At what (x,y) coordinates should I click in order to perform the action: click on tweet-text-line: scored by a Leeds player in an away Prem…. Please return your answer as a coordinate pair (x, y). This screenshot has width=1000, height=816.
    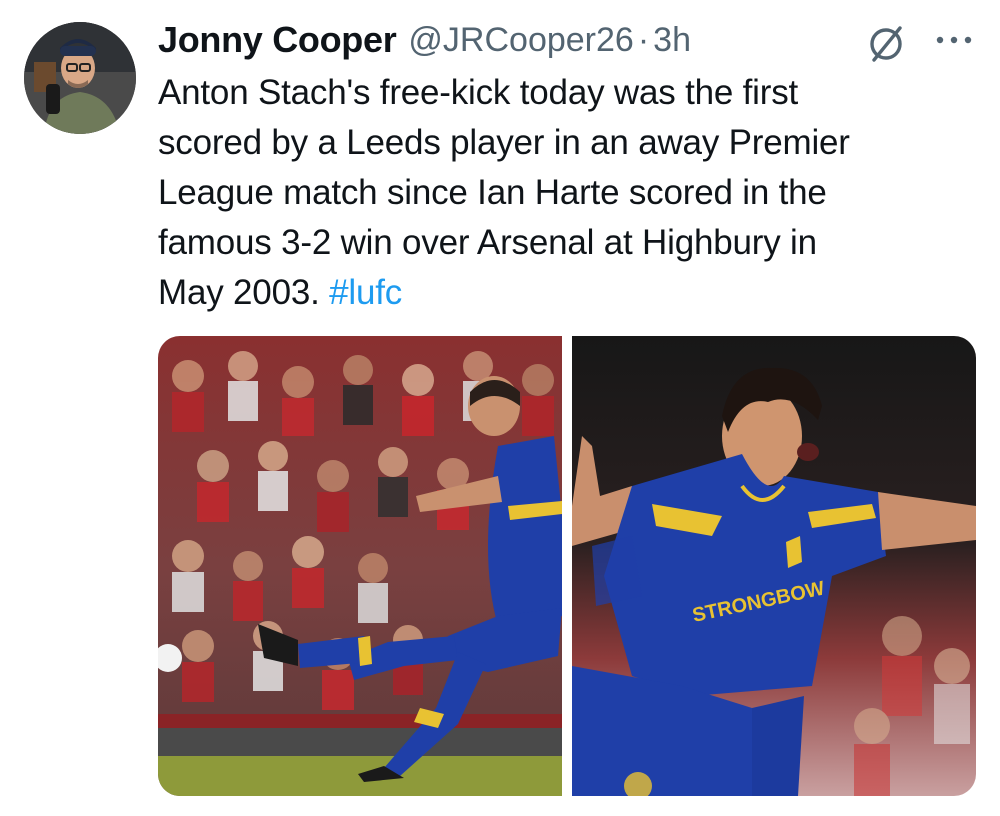
    Looking at the image, I should click on (504, 142).